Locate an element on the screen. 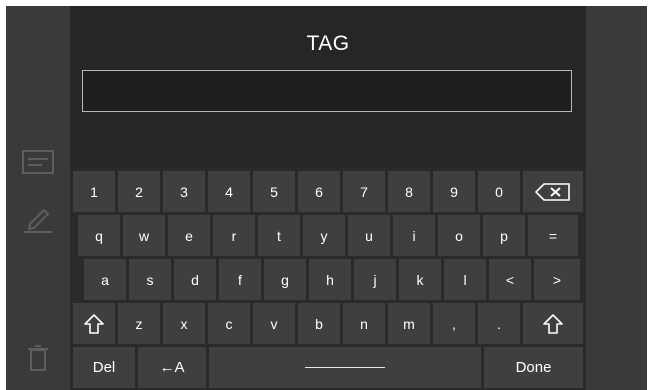 The width and height of the screenshot is (653, 390). key-less-than: < is located at coordinates (510, 279).